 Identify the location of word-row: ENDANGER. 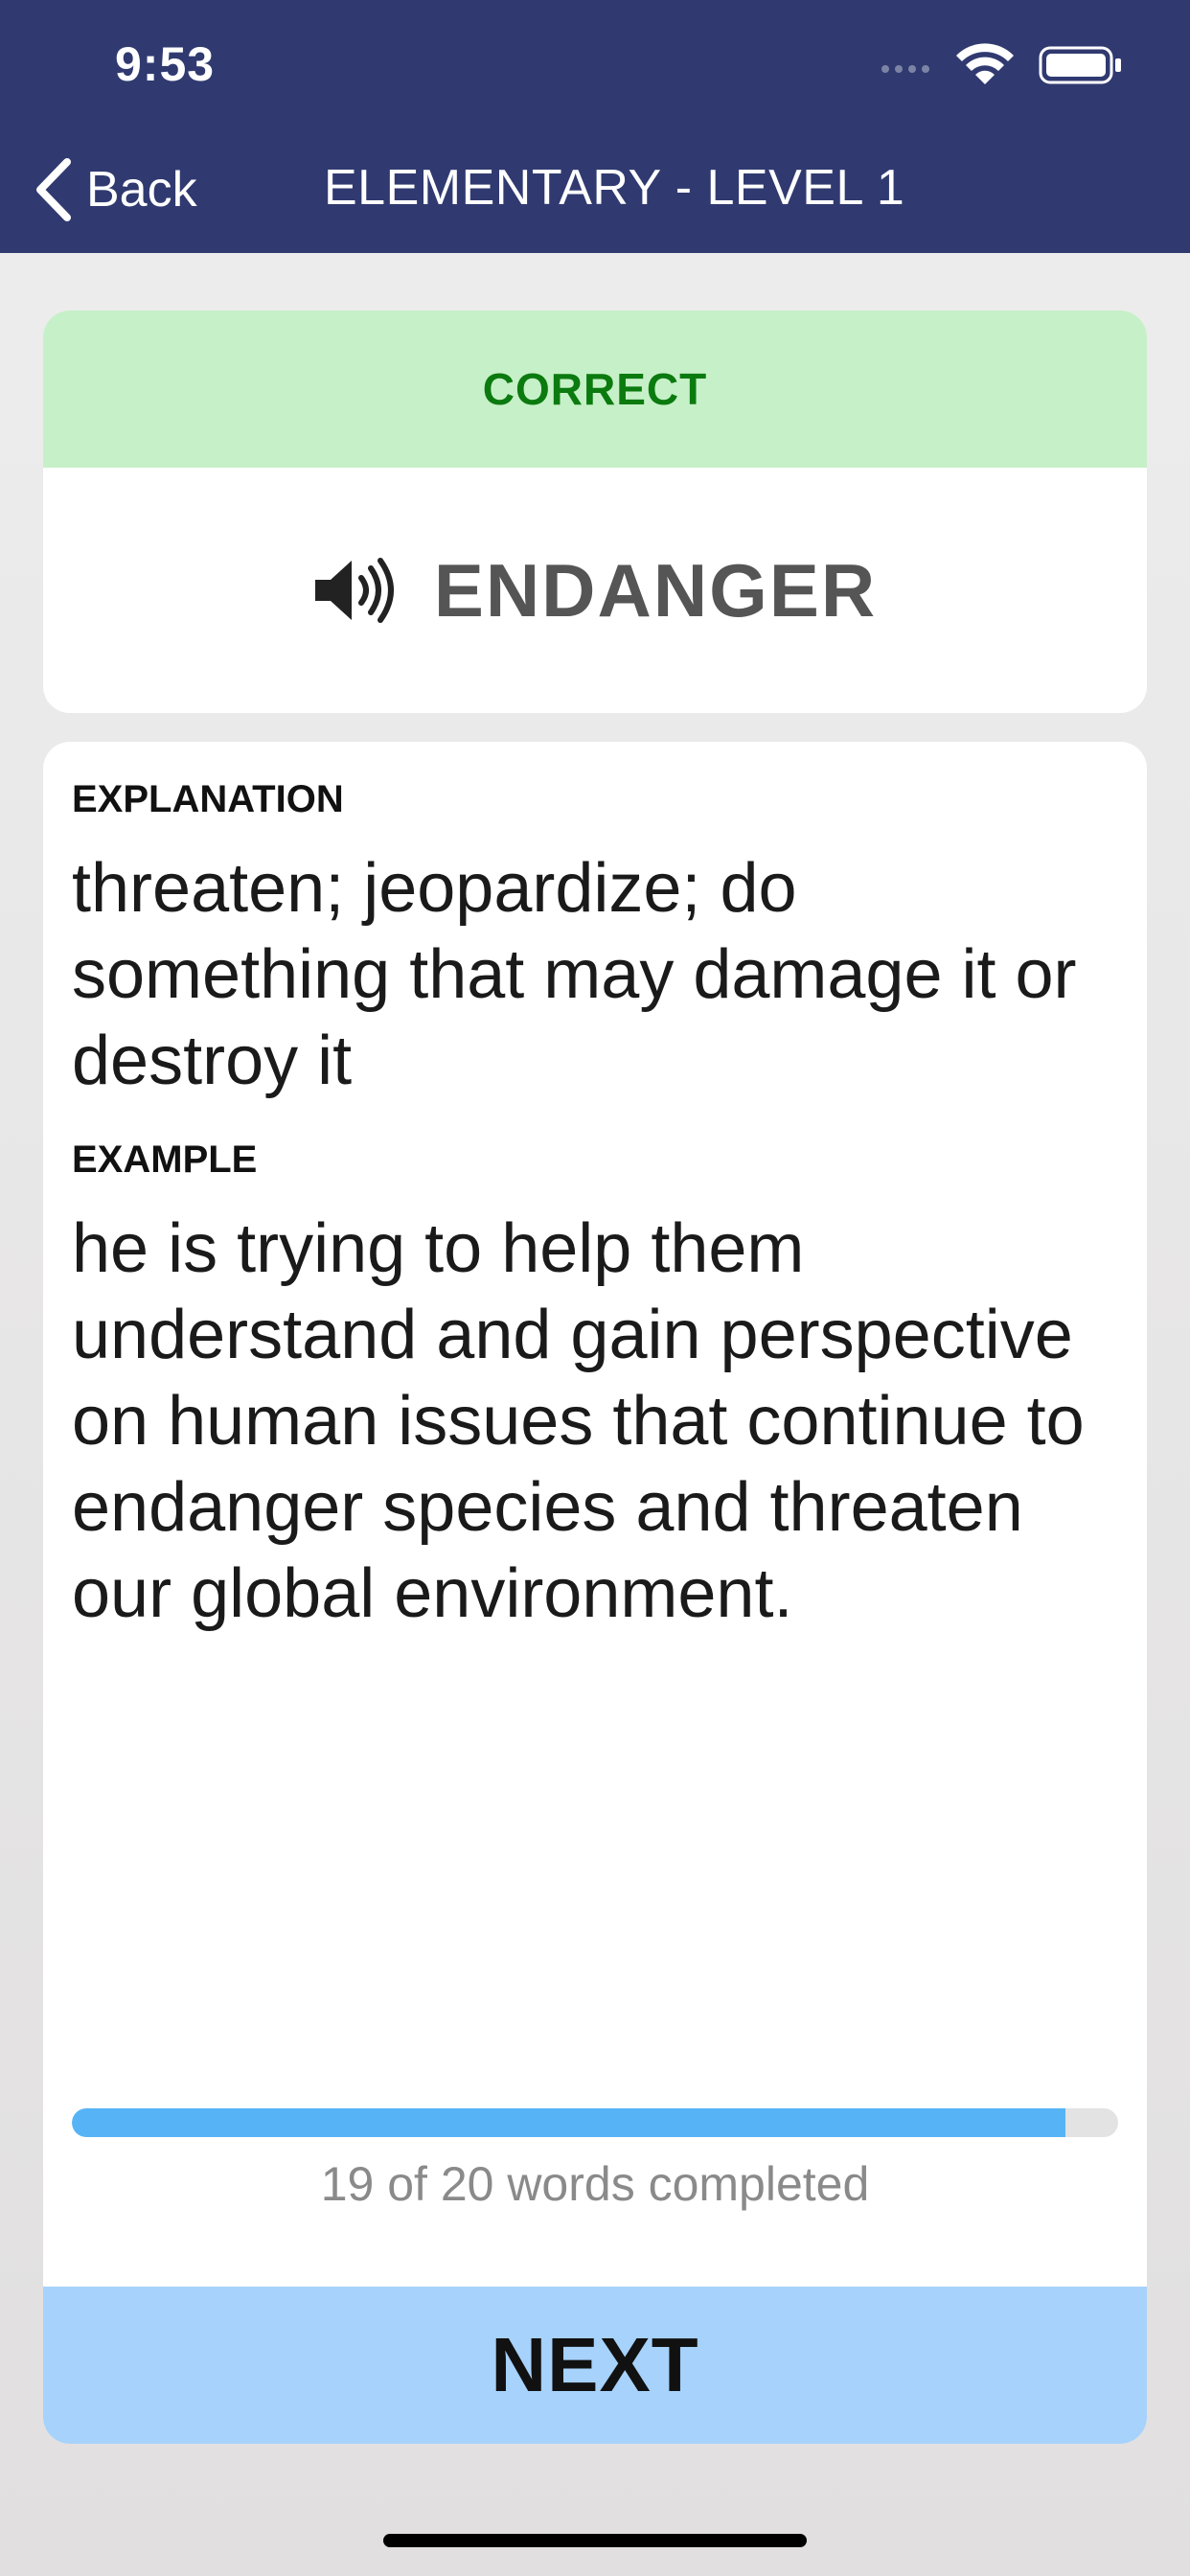
(595, 590).